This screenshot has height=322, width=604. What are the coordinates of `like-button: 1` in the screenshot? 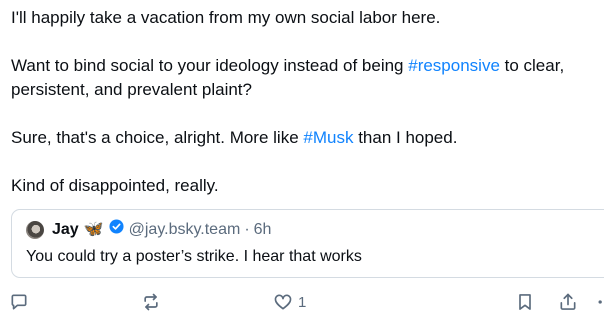 It's located at (289, 302).